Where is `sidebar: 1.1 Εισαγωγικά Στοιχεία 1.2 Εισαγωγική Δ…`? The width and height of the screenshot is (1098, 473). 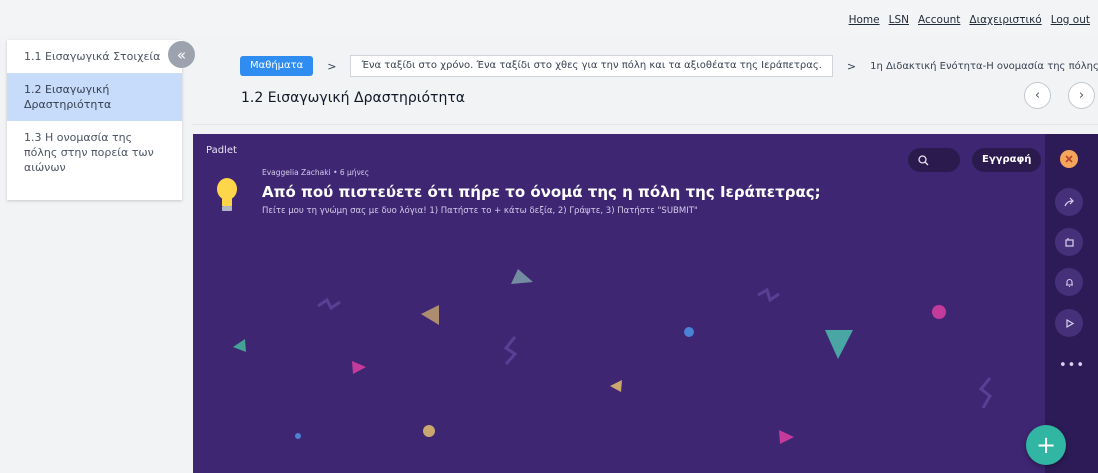
sidebar: 1.1 Εισαγωγικά Στοιχεία 1.2 Εισαγωγική Δ… is located at coordinates (94, 120).